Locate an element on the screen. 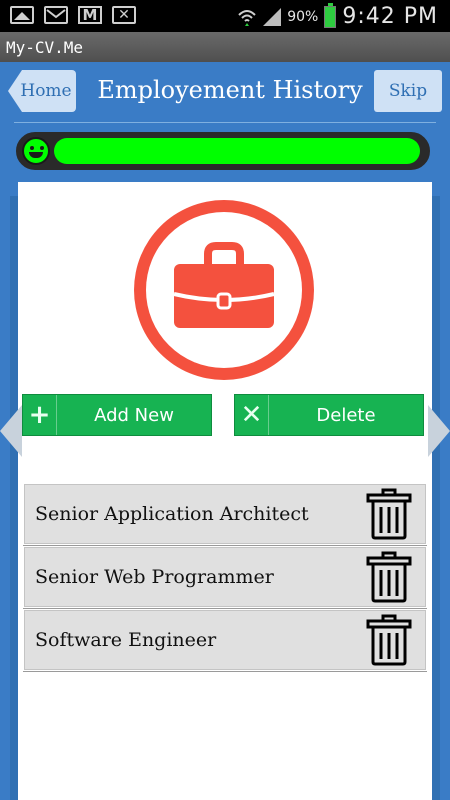 The image size is (450, 800). list-item: Senior Application Architect is located at coordinates (225, 515).